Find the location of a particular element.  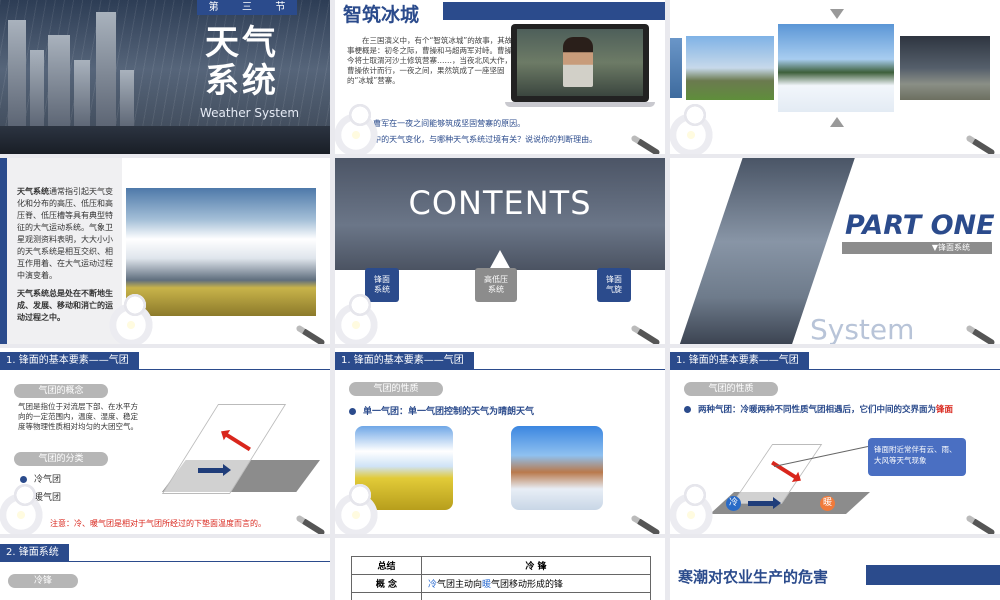

slide-8-single-air-mass: 1. 锋面的基本要素——气团 气团的性质 单一气团：单一气团控制的天气为晴朗天气 is located at coordinates (500, 441).